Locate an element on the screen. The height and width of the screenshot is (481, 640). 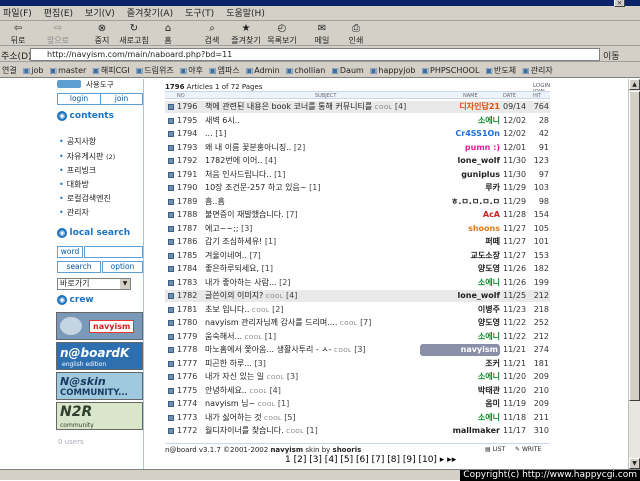
author-name: 양도영 is located at coordinates (460, 323).